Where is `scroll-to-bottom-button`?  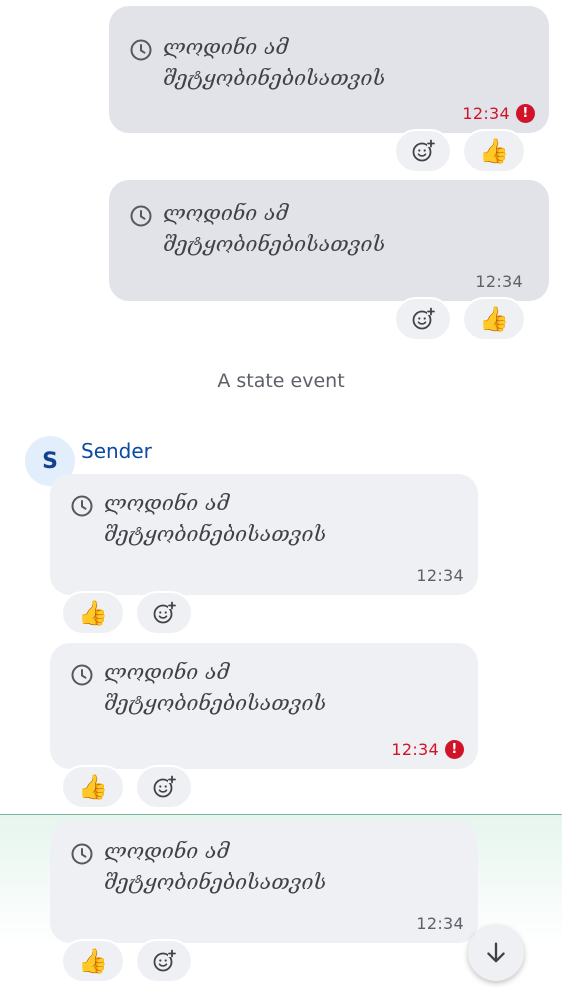
scroll-to-bottom-button is located at coordinates (496, 953).